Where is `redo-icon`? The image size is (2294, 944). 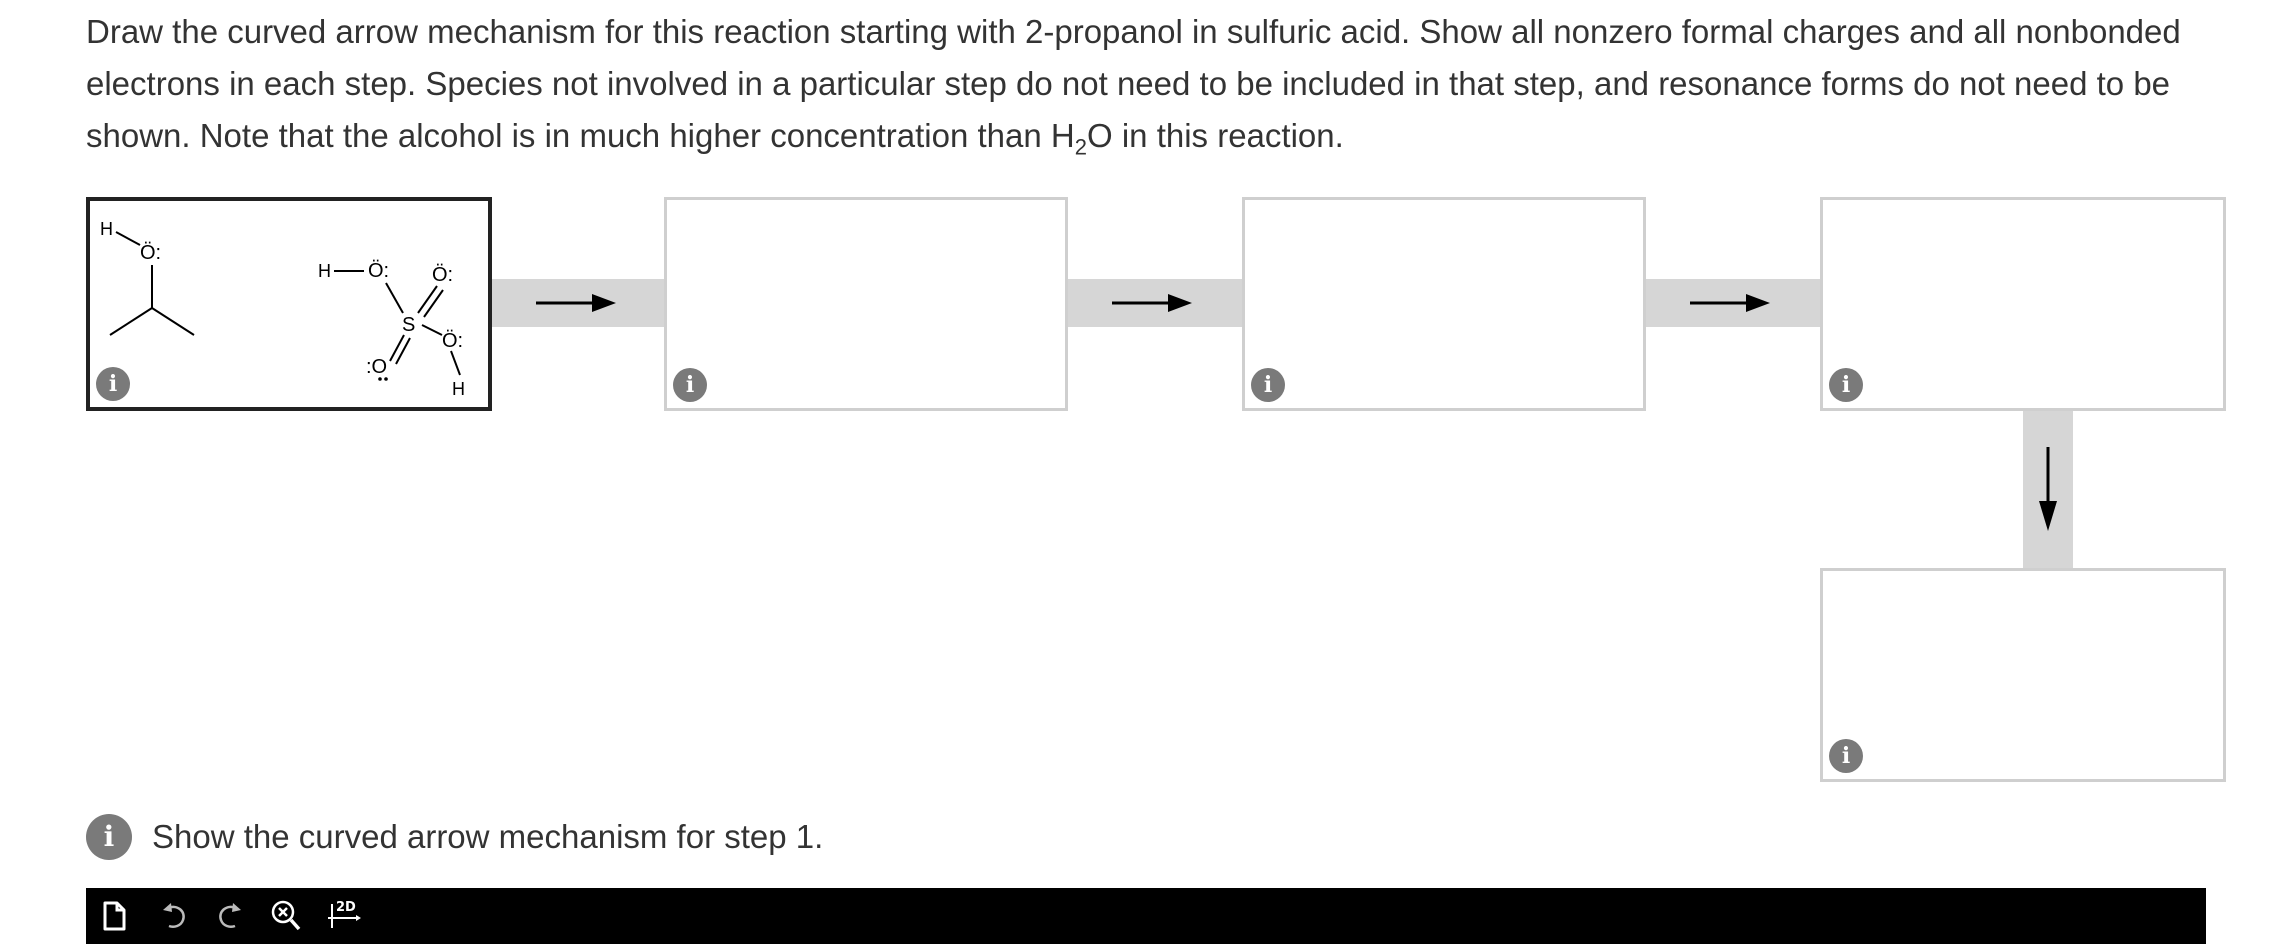
redo-icon is located at coordinates (230, 916).